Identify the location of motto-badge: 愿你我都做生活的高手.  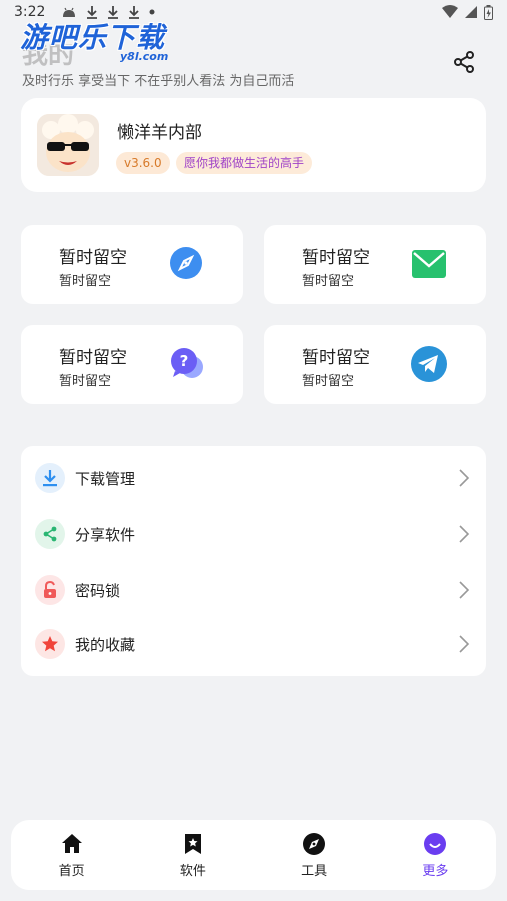
(244, 163).